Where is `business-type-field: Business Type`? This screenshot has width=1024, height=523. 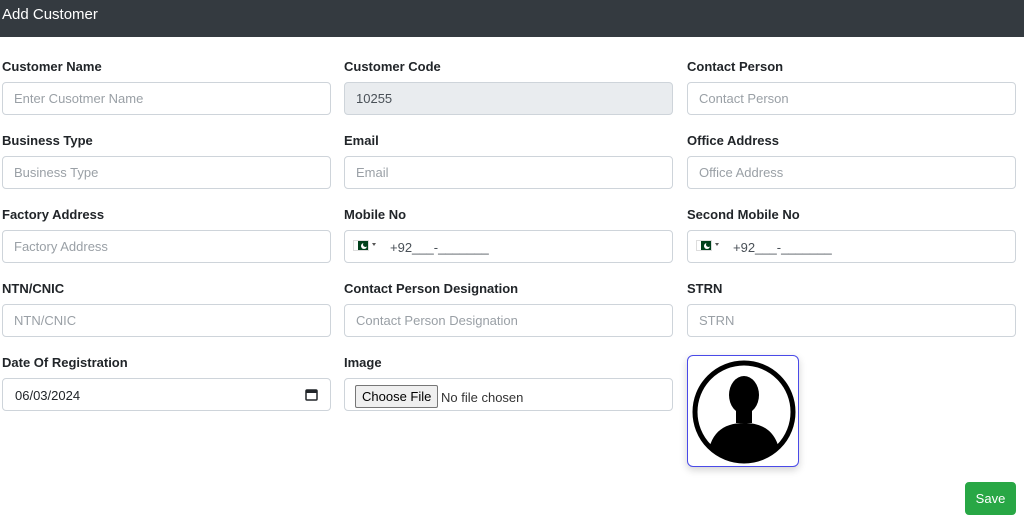 business-type-field: Business Type is located at coordinates (166, 160).